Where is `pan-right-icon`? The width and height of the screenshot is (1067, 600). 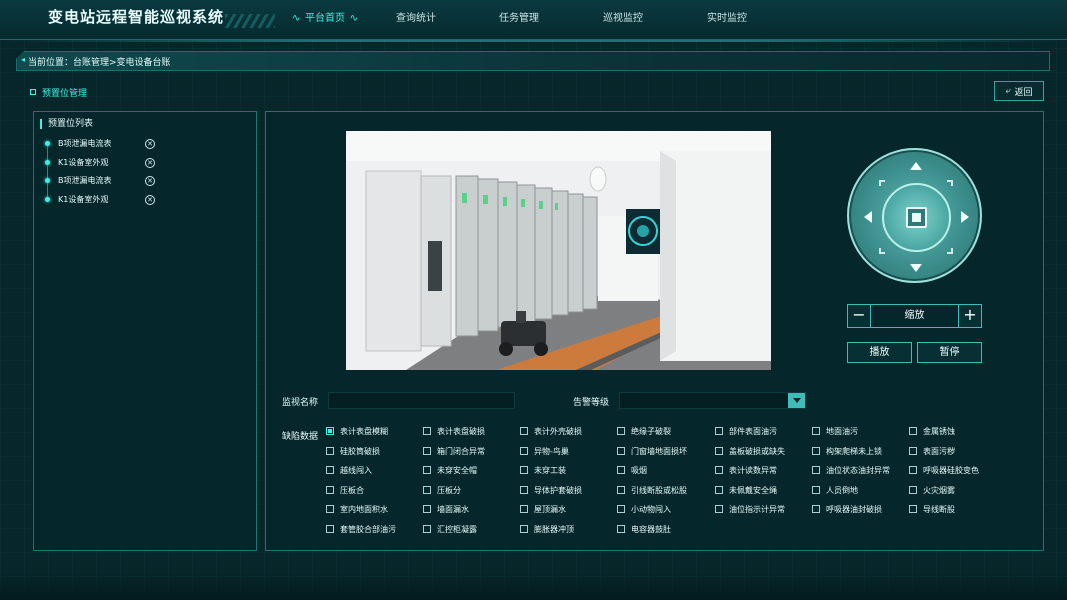 pan-right-icon is located at coordinates (965, 217).